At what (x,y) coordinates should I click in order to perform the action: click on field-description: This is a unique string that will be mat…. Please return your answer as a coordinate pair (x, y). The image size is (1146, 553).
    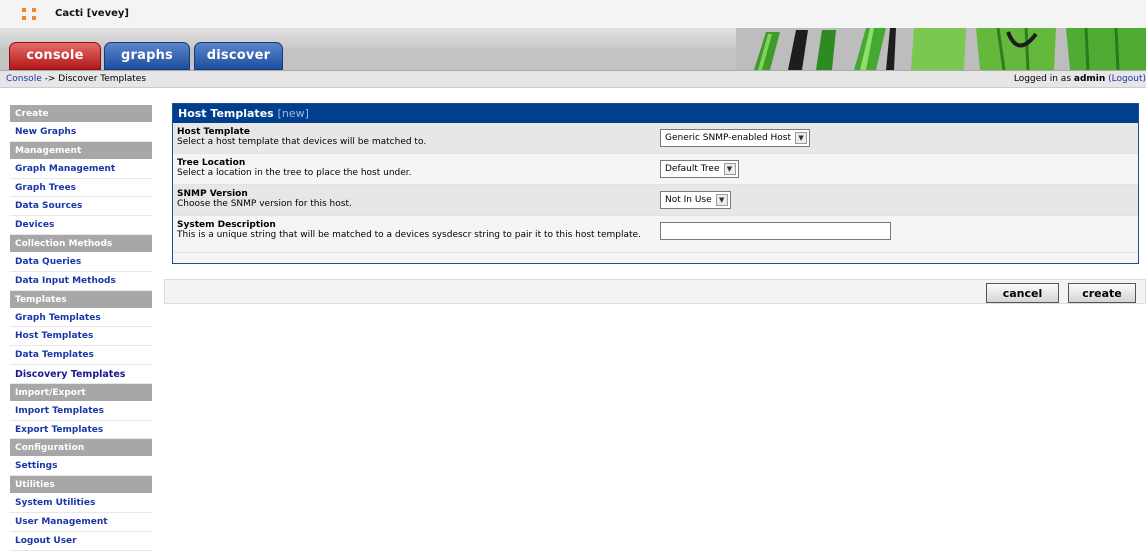
    Looking at the image, I should click on (409, 235).